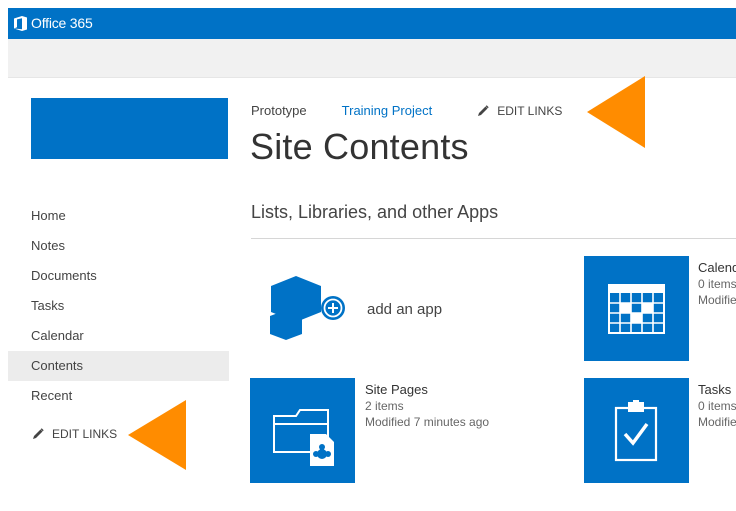 The width and height of the screenshot is (736, 511). I want to click on callout-arrow-bottom, so click(157, 435).